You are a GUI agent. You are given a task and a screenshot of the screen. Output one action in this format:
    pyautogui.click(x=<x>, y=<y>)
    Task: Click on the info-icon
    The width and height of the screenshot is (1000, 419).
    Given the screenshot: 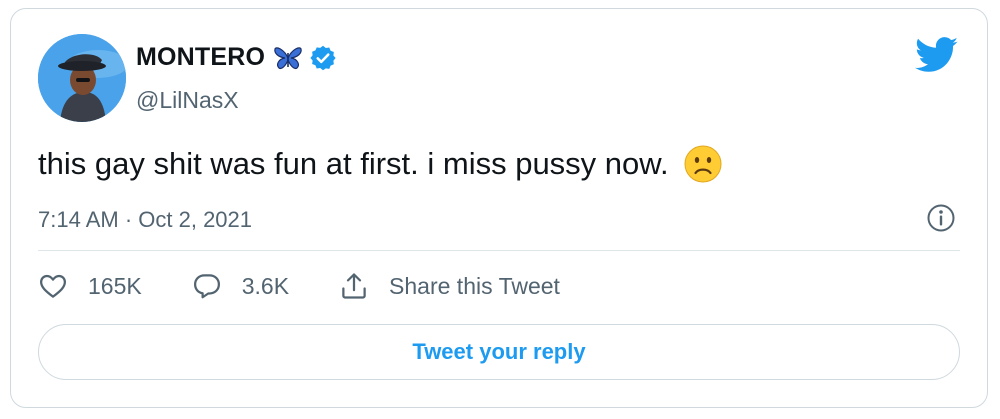 What is the action you would take?
    pyautogui.click(x=941, y=218)
    